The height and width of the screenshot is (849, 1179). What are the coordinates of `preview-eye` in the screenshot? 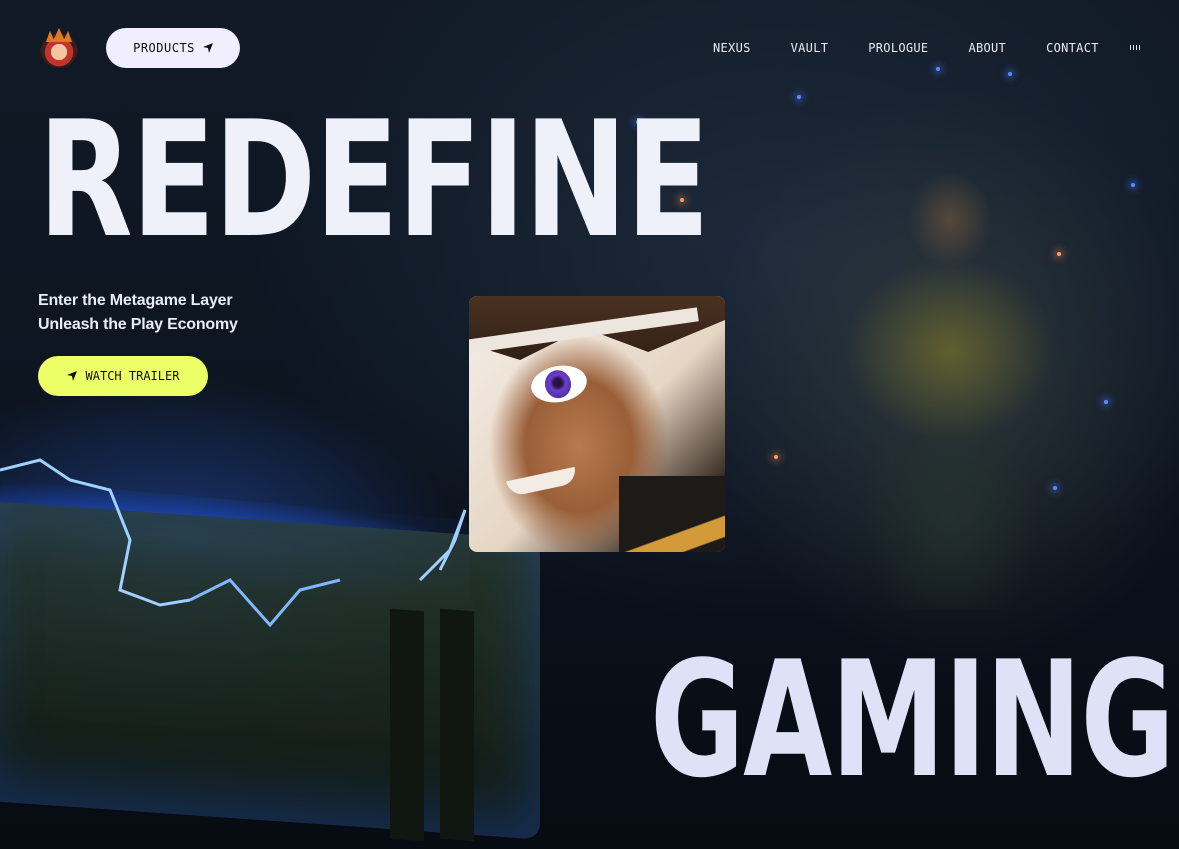 It's located at (559, 384).